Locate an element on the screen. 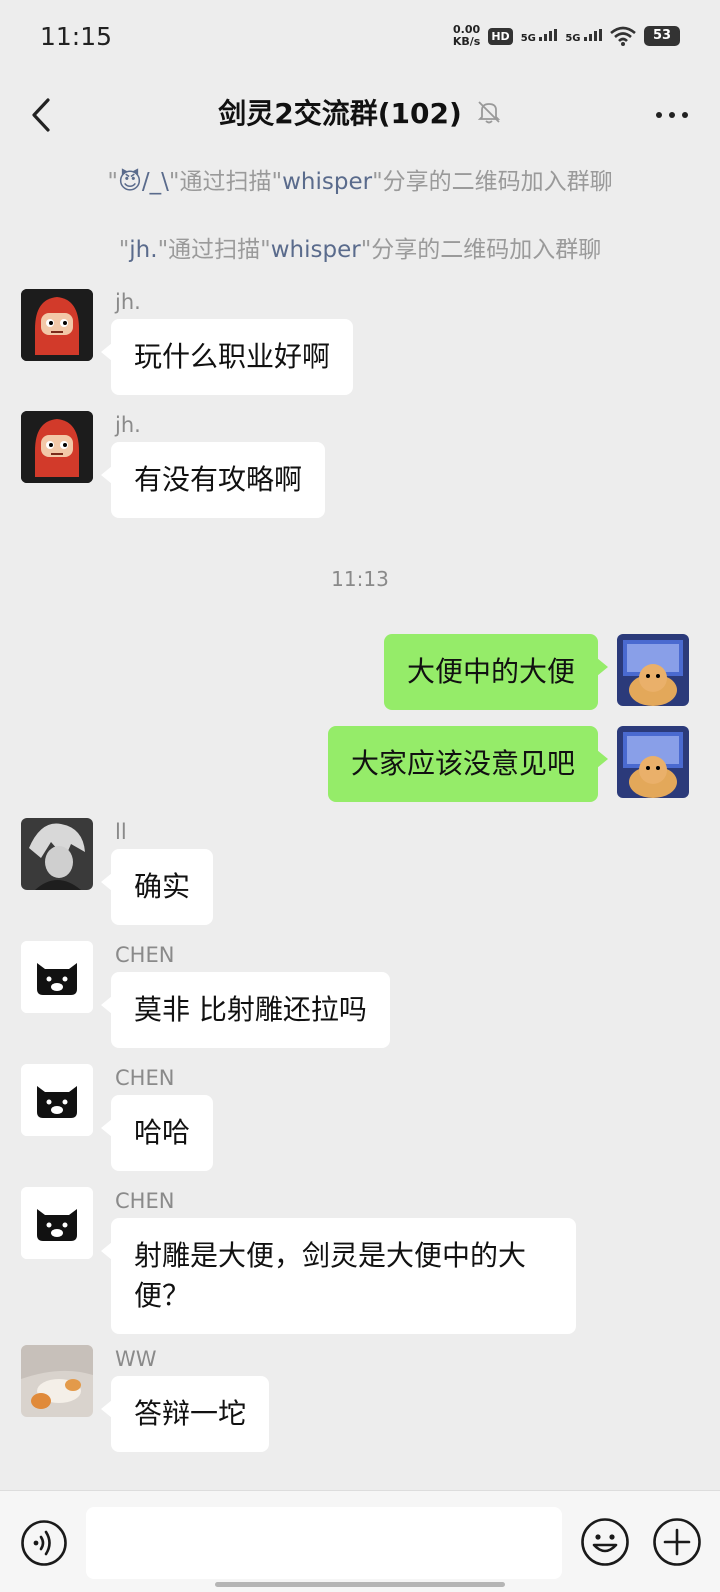 The width and height of the screenshot is (720, 1592). signal-icon-sim1: 5G is located at coordinates (539, 36).